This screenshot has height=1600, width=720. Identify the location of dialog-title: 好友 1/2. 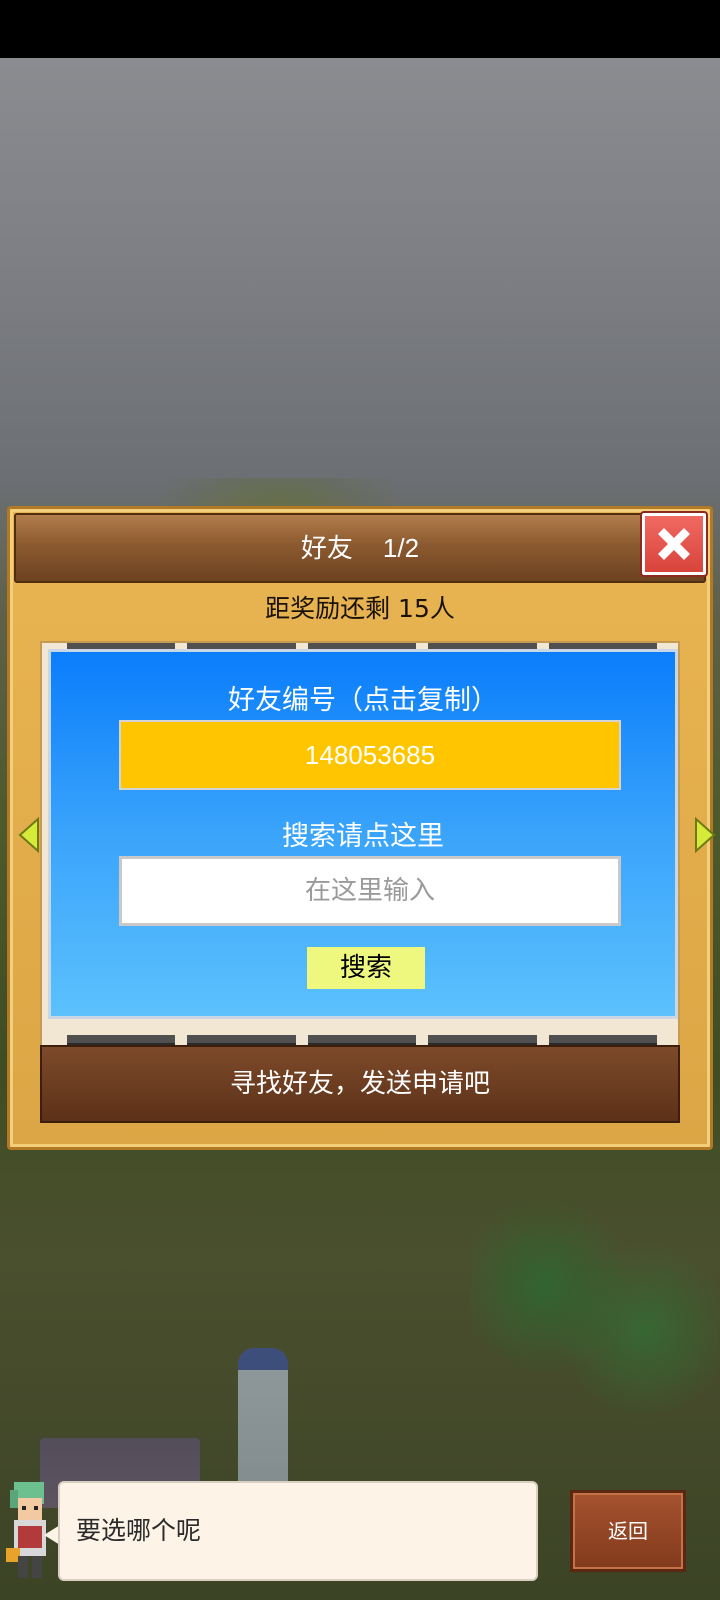
(360, 548).